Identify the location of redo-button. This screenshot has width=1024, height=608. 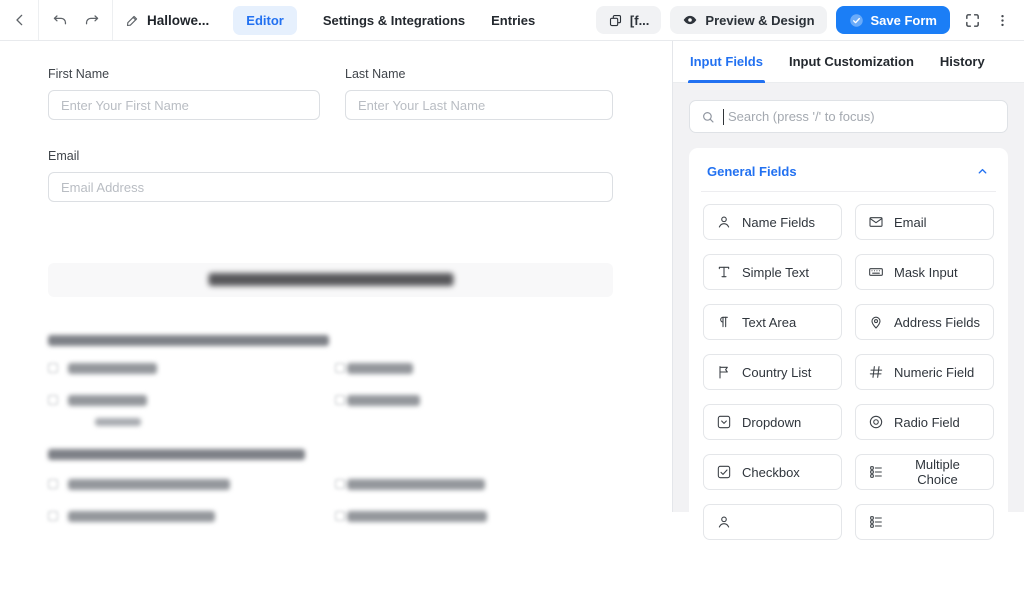
(91, 20).